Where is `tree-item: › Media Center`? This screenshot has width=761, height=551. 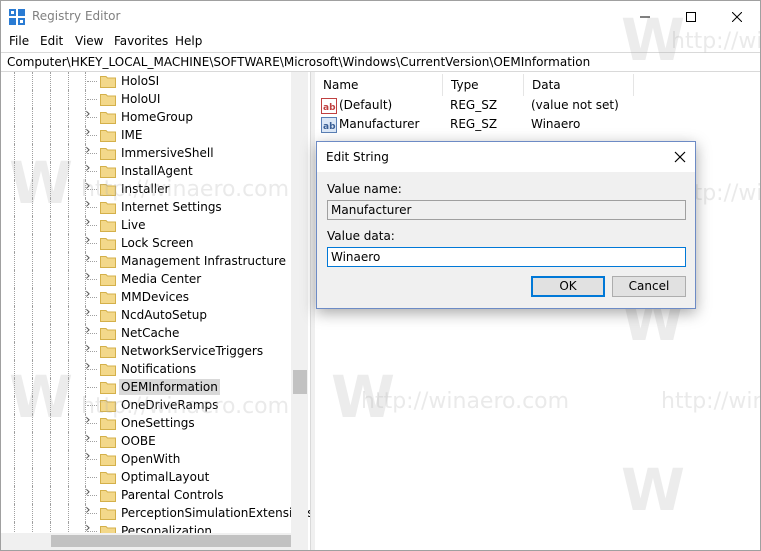
tree-item: › Media Center is located at coordinates (151, 278).